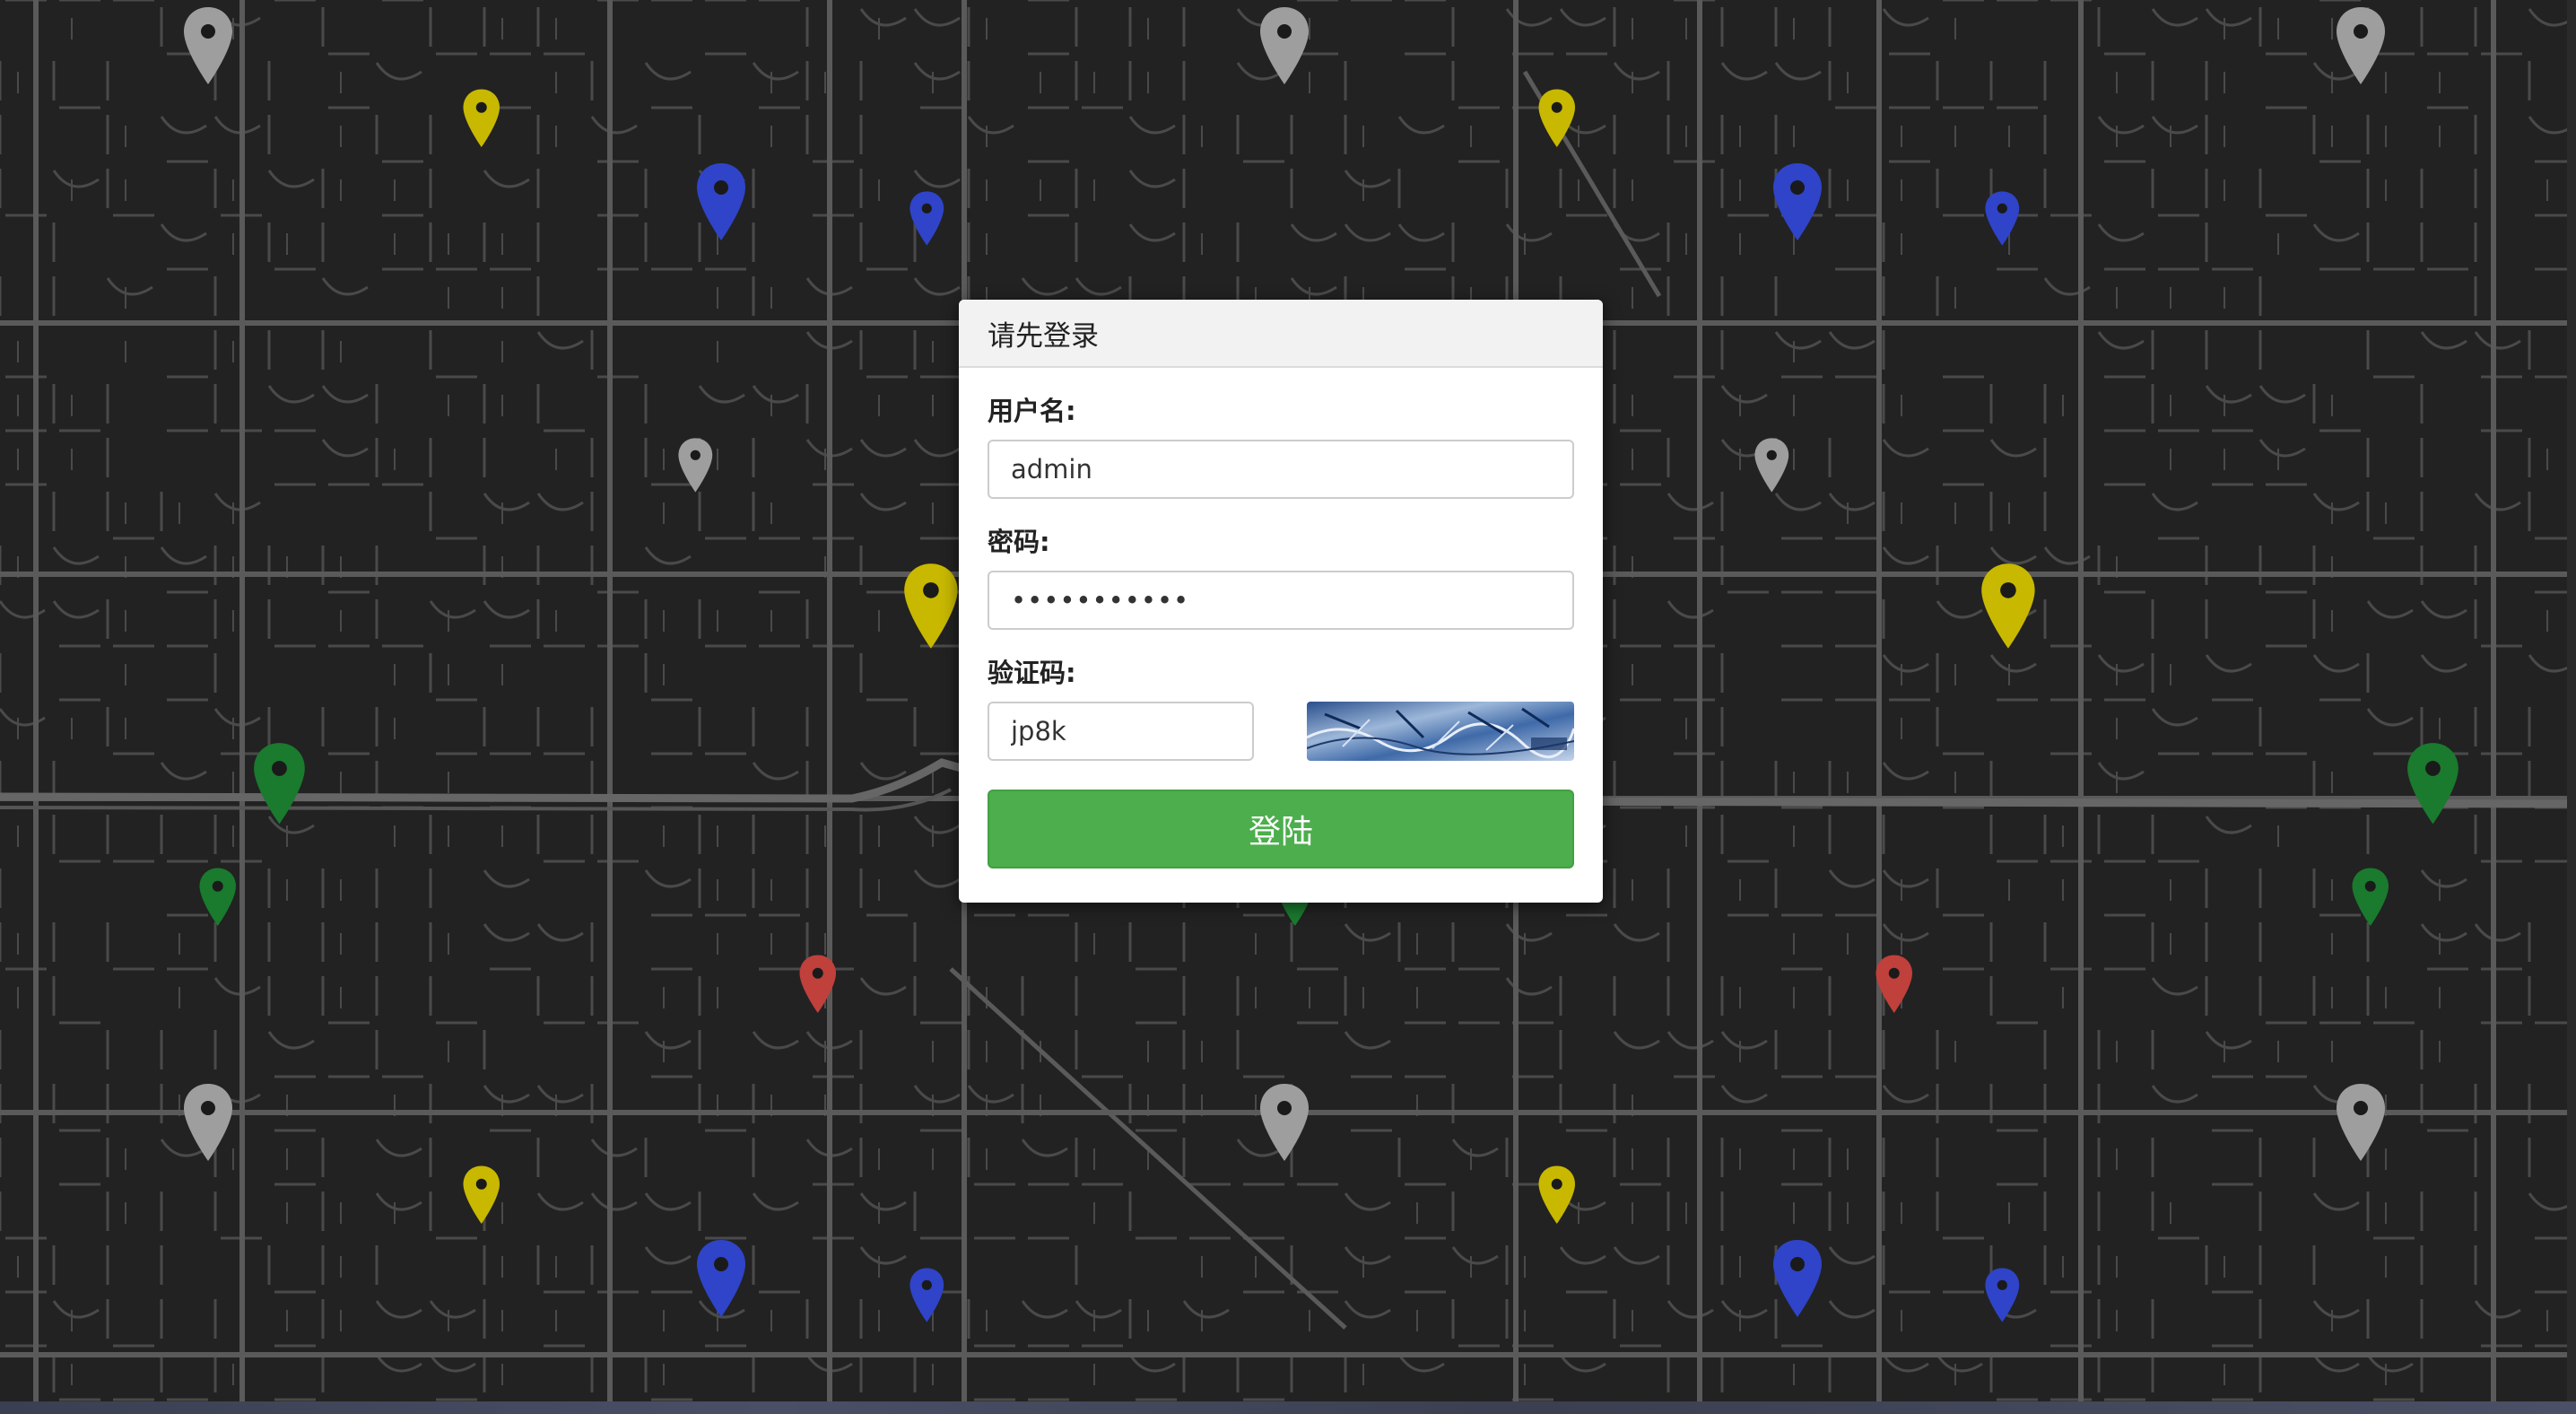 The image size is (2576, 1414). What do you see at coordinates (1121, 732) in the screenshot?
I see `captcha-field` at bounding box center [1121, 732].